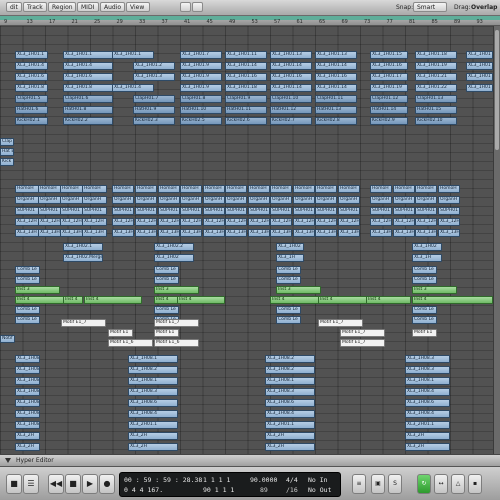 The image size is (500, 500). I want to click on arrange-region: KickH02.8, so click(336, 121).